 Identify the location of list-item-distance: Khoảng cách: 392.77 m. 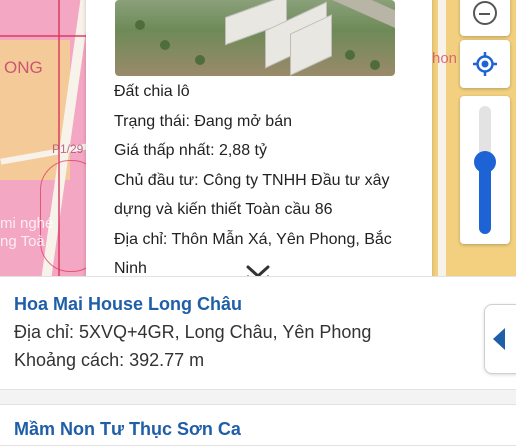
(109, 360).